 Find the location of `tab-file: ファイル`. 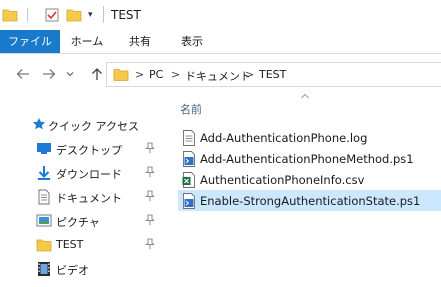

tab-file: ファイル is located at coordinates (30, 41).